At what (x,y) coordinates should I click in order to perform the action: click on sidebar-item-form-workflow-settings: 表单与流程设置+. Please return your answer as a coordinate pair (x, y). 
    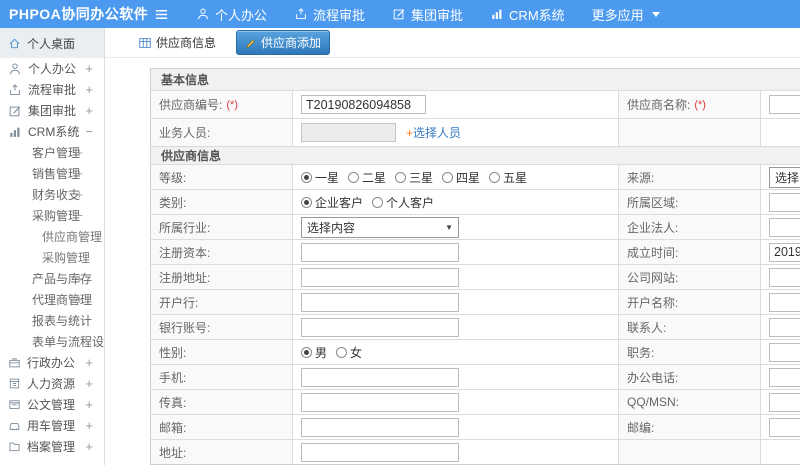
    Looking at the image, I should click on (52, 341).